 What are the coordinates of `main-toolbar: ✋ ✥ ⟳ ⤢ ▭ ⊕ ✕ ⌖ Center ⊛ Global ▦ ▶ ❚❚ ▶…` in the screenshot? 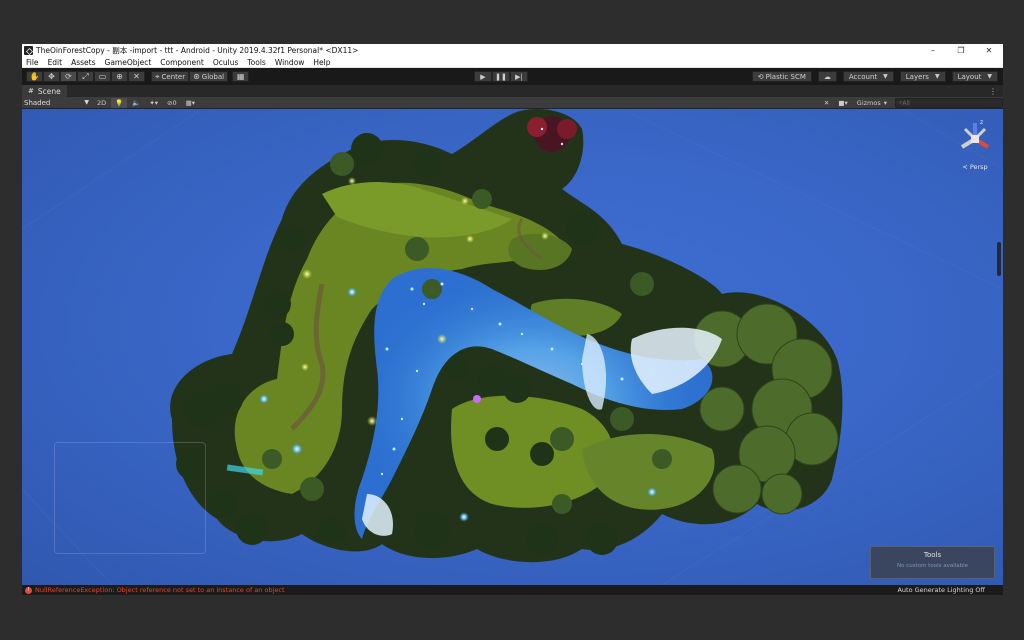 It's located at (512, 76).